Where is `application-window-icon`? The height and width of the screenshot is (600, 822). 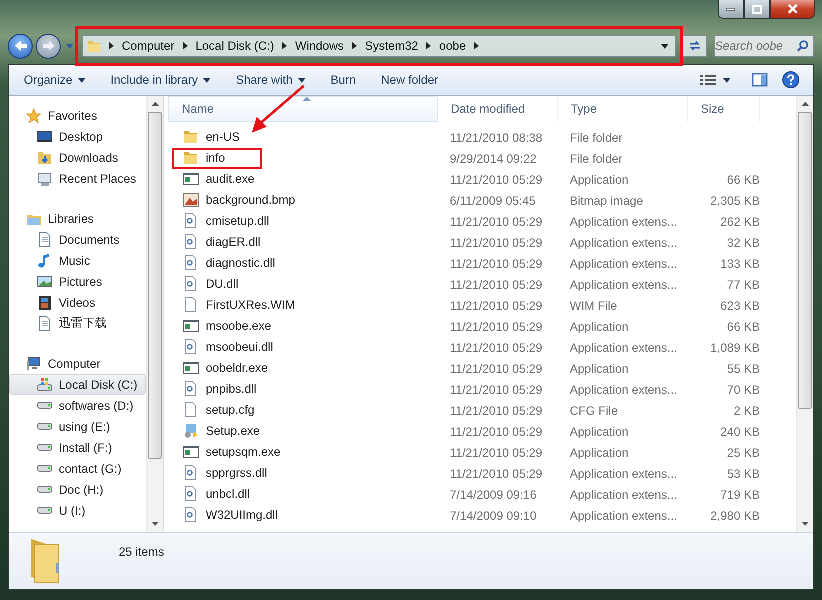 application-window-icon is located at coordinates (191, 452).